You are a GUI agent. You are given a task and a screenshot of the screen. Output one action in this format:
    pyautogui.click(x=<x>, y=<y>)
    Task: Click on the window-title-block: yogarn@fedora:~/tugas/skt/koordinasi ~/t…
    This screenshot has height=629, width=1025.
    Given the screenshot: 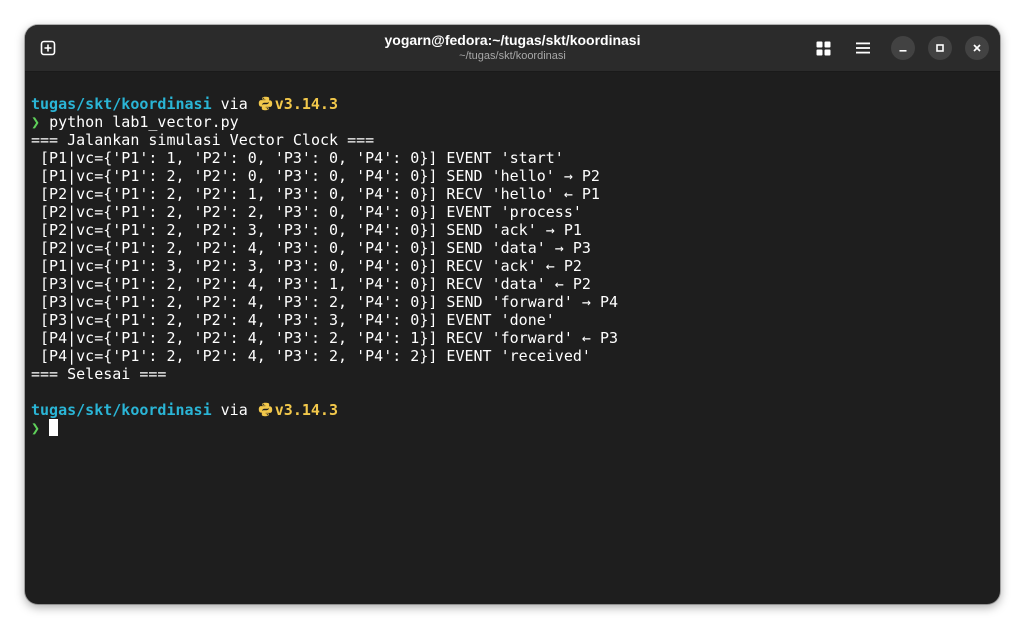 What is the action you would take?
    pyautogui.click(x=512, y=47)
    